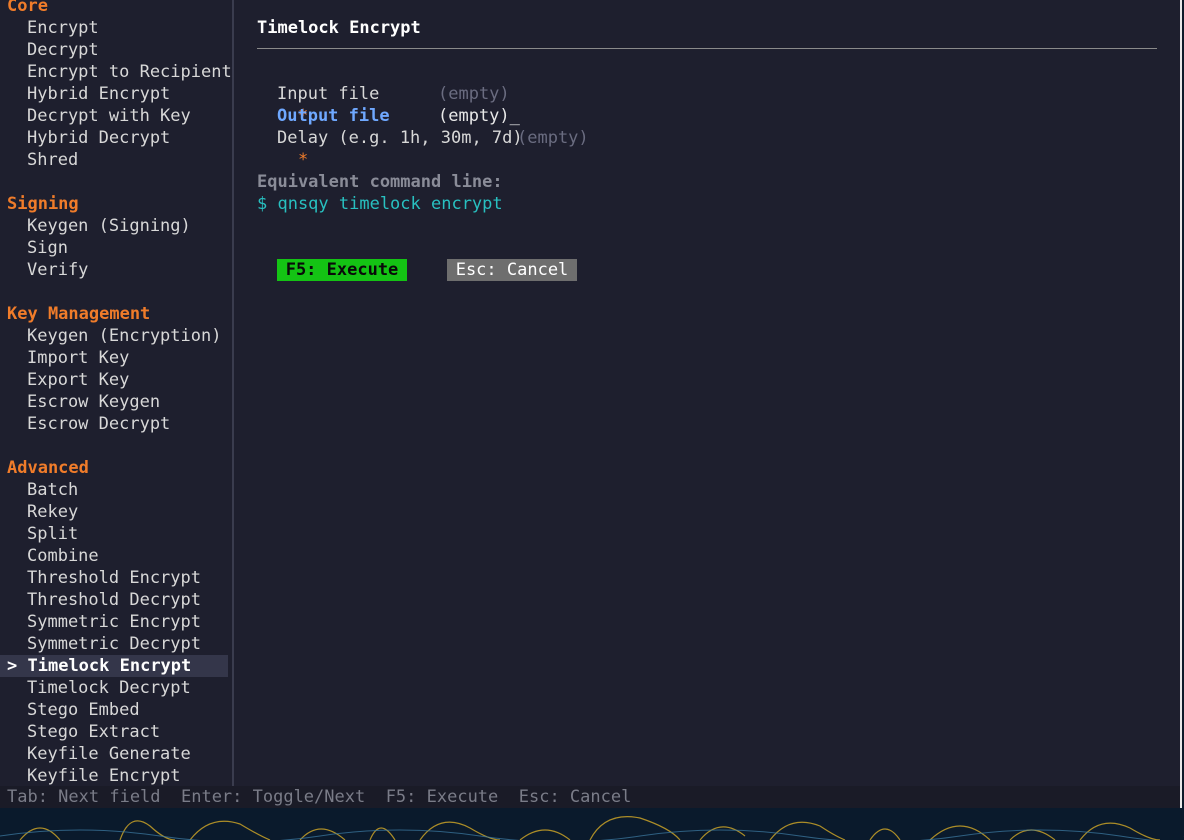  What do you see at coordinates (109, 226) in the screenshot?
I see `sidebar-item-keygen-signing: Keygen (Signing)` at bounding box center [109, 226].